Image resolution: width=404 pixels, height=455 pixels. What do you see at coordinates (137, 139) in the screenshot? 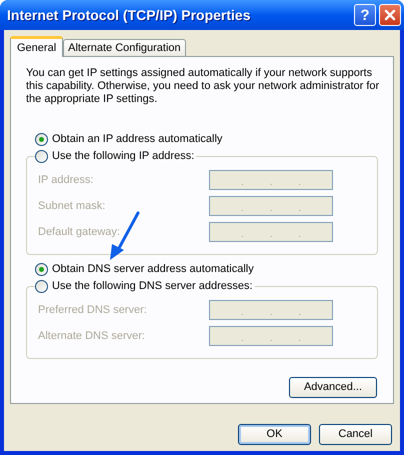
I see `radio-label: Obtain an IP address automatically` at bounding box center [137, 139].